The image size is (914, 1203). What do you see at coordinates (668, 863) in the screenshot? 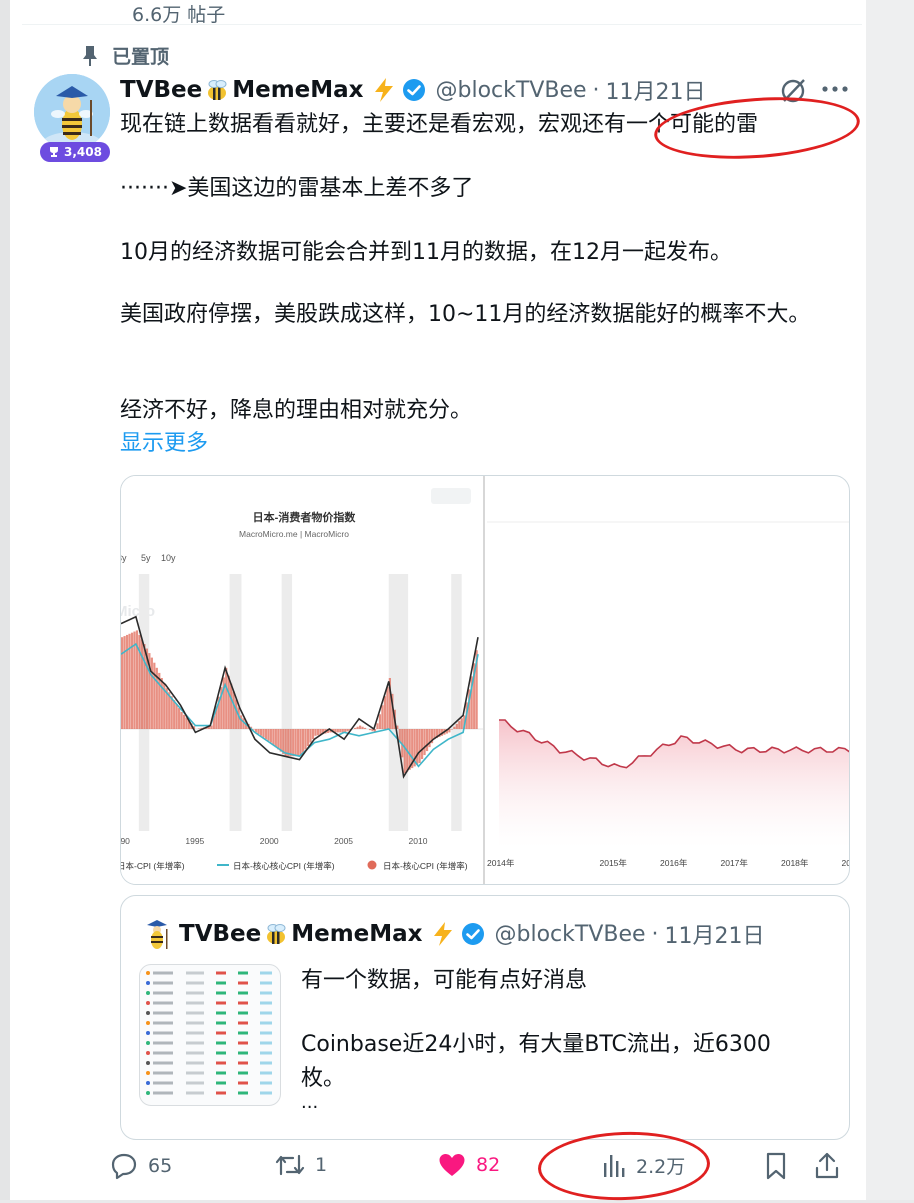
I see `right-x-axis: 2014年2015年2016年2017年2018年2019年2020` at bounding box center [668, 863].